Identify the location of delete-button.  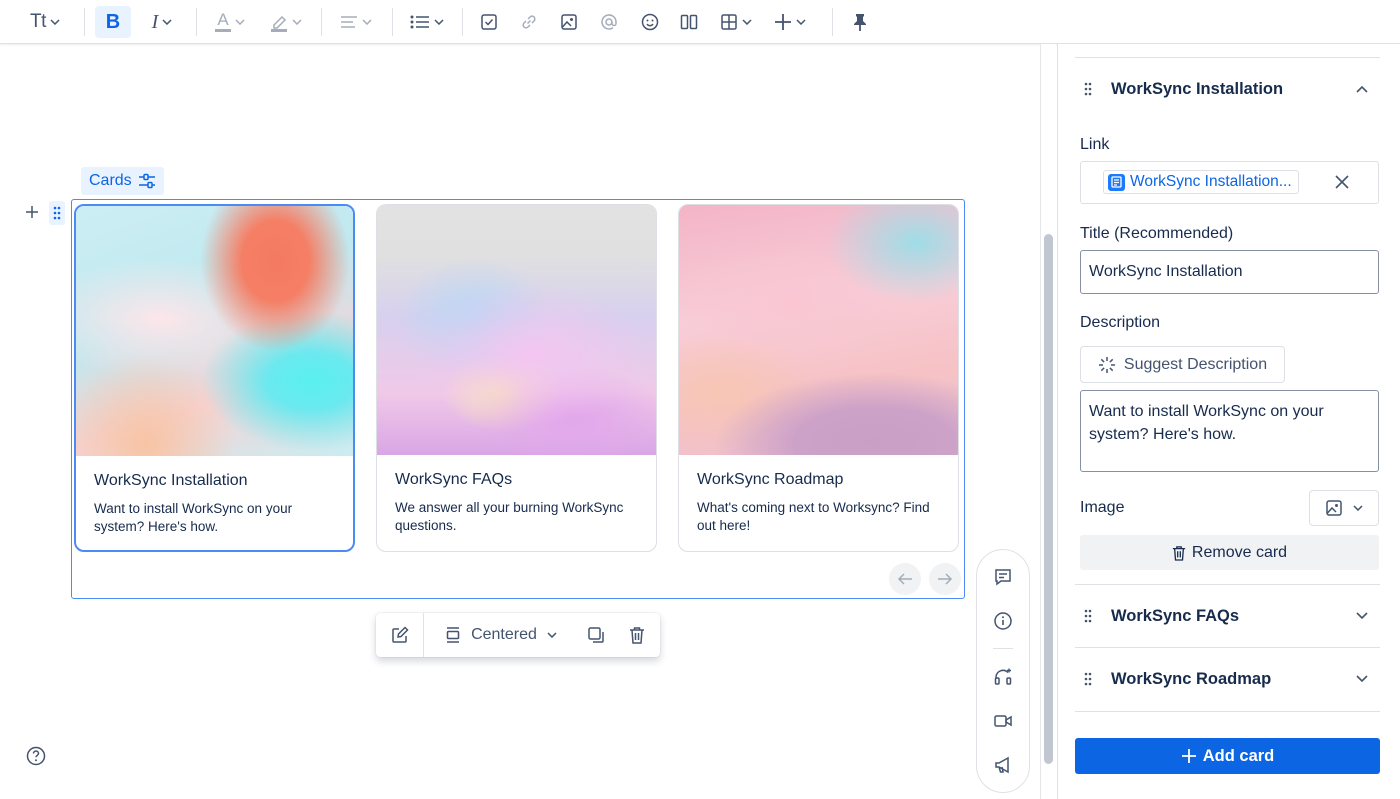
(637, 635).